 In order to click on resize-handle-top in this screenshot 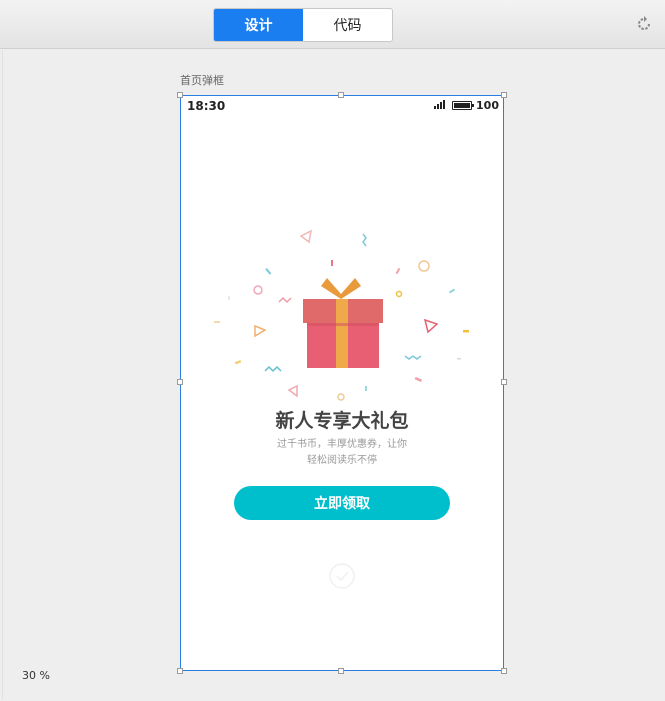, I will do `click(341, 95)`.